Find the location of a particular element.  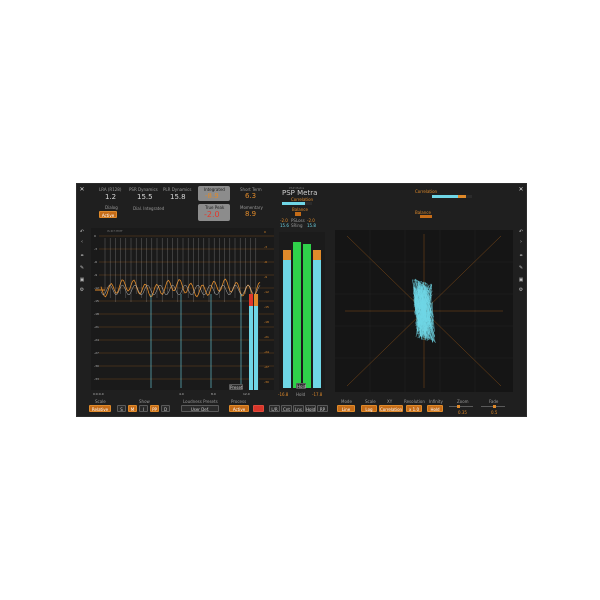

mode-dropdown: Line is located at coordinates (346, 408).